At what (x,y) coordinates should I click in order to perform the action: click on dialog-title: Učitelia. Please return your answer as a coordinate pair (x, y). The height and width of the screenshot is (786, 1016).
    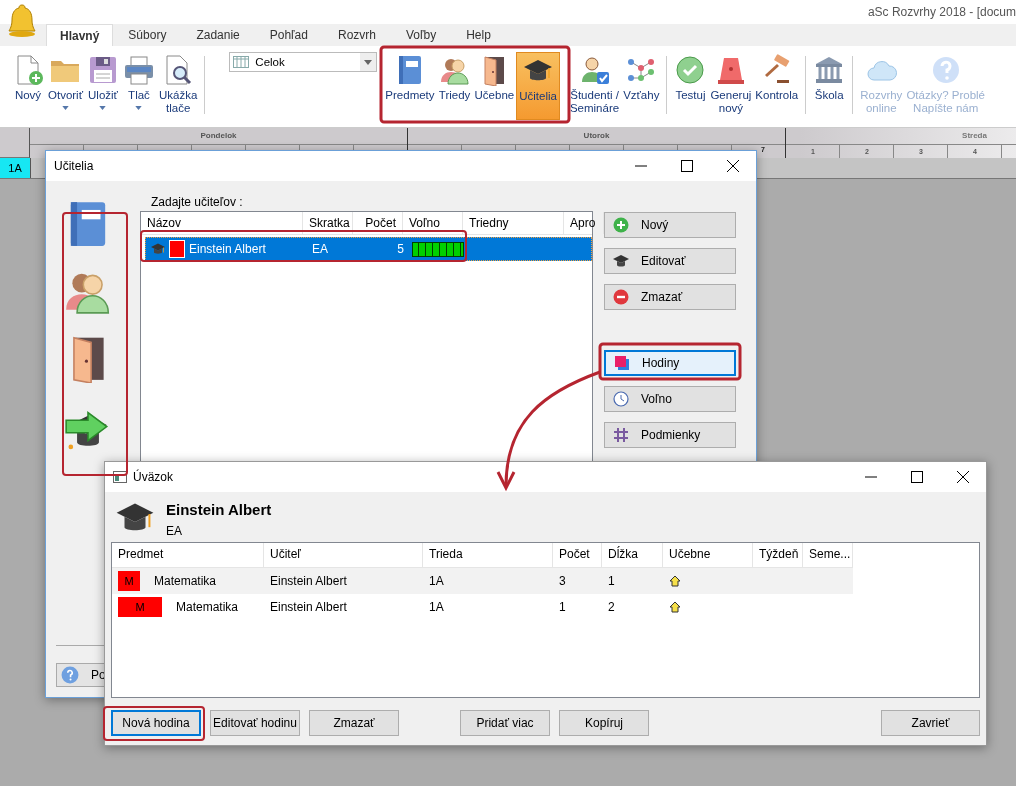
    Looking at the image, I should click on (74, 166).